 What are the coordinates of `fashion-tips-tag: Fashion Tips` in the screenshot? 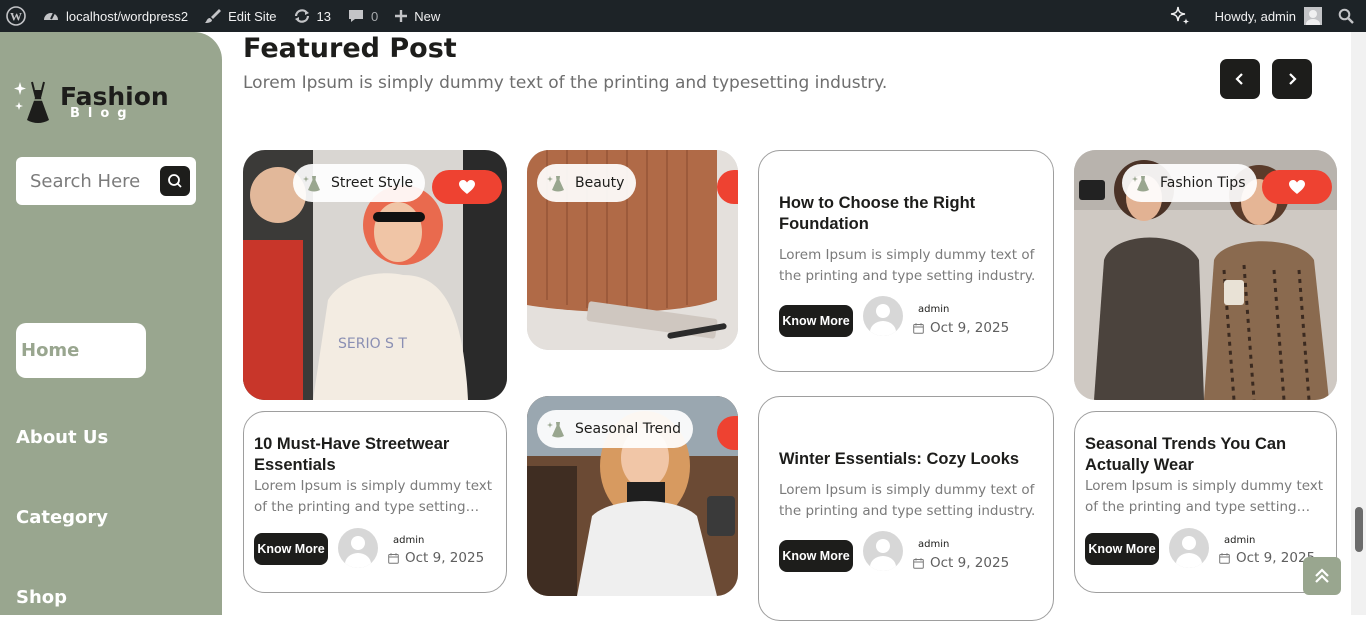 It's located at (1190, 183).